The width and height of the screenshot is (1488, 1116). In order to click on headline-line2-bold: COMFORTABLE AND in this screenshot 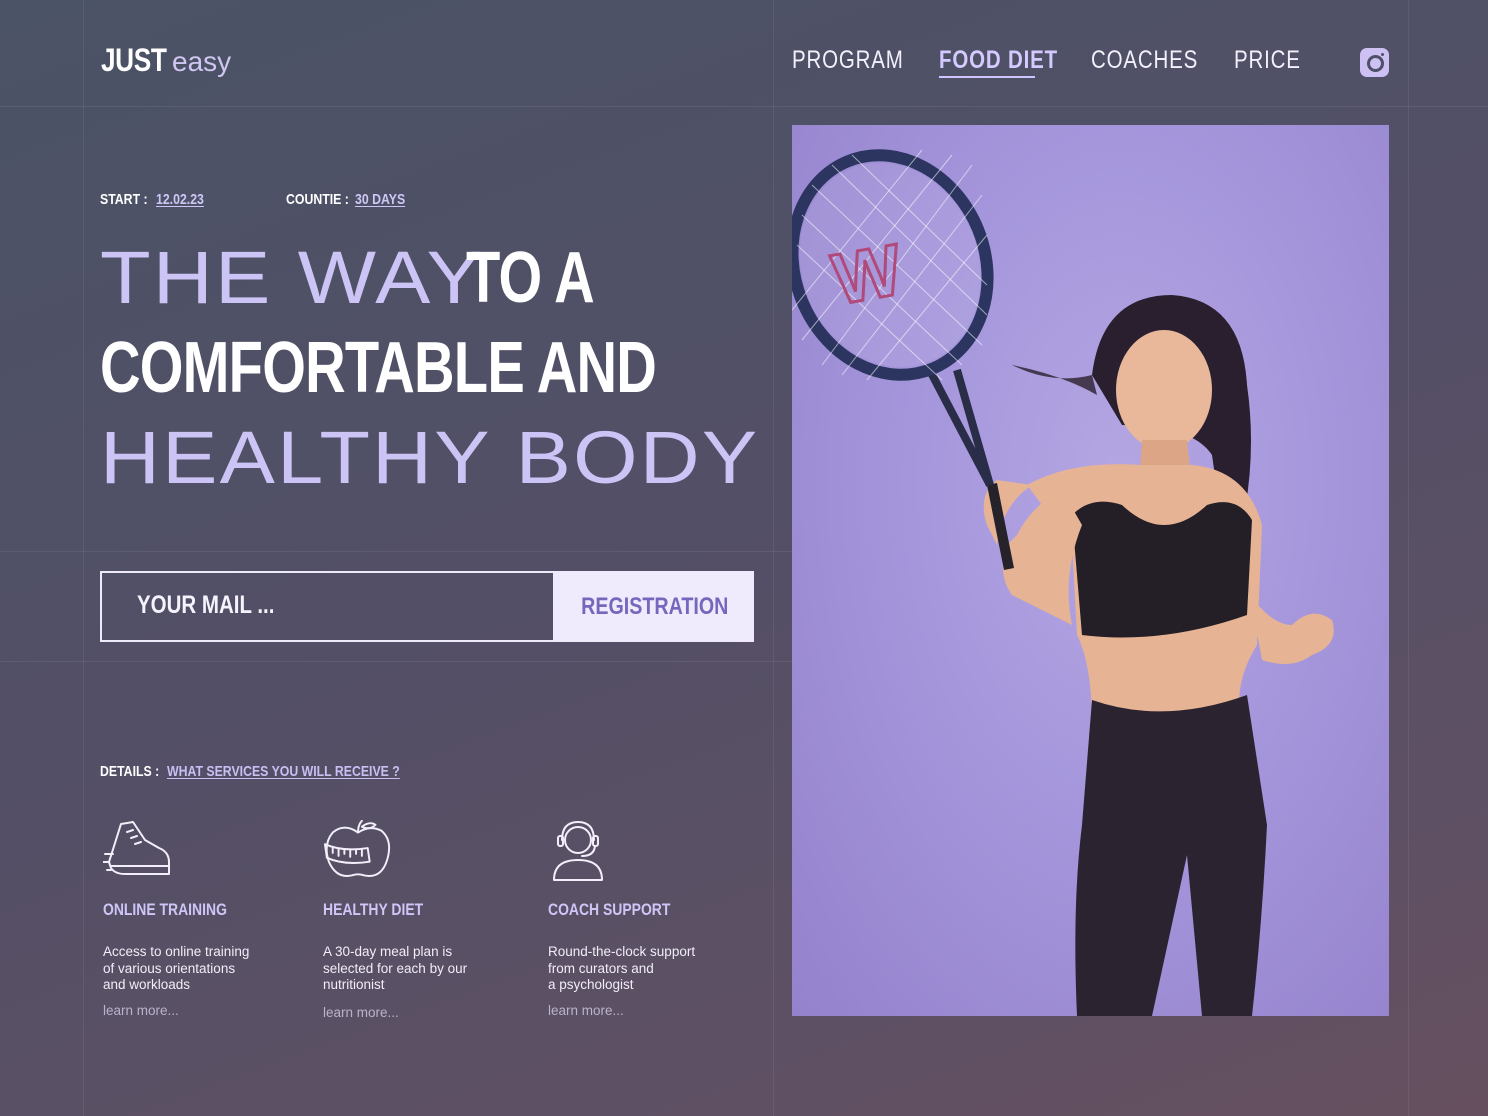, I will do `click(378, 368)`.